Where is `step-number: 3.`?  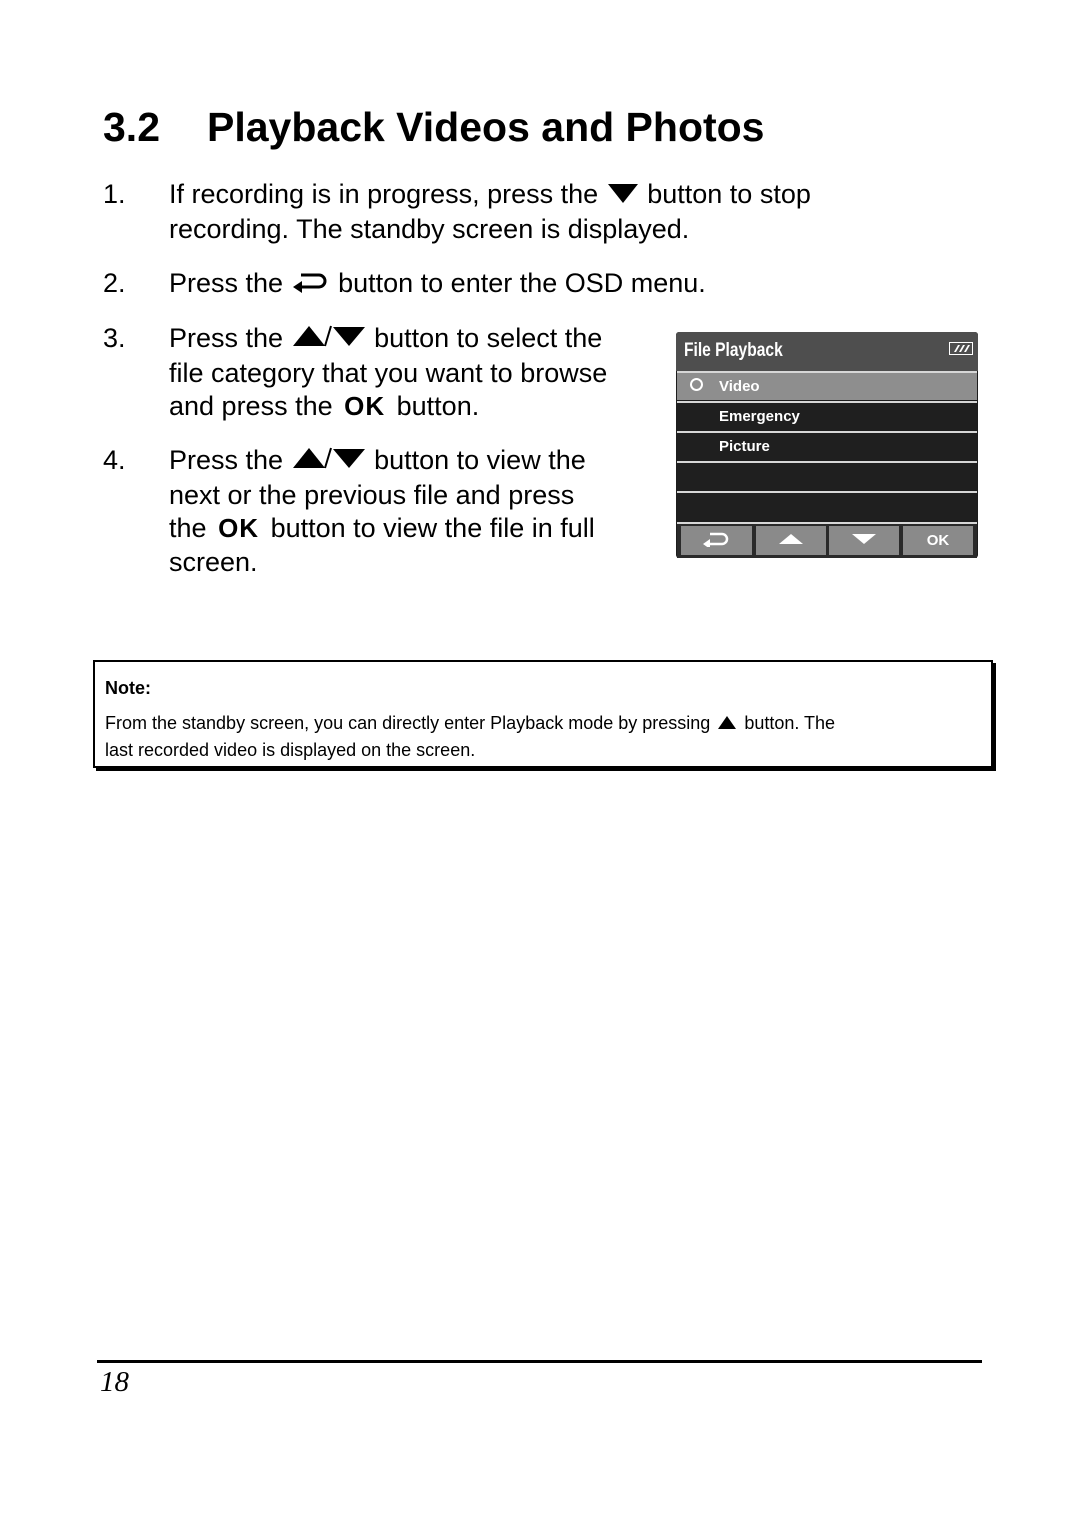 step-number: 3. is located at coordinates (114, 338).